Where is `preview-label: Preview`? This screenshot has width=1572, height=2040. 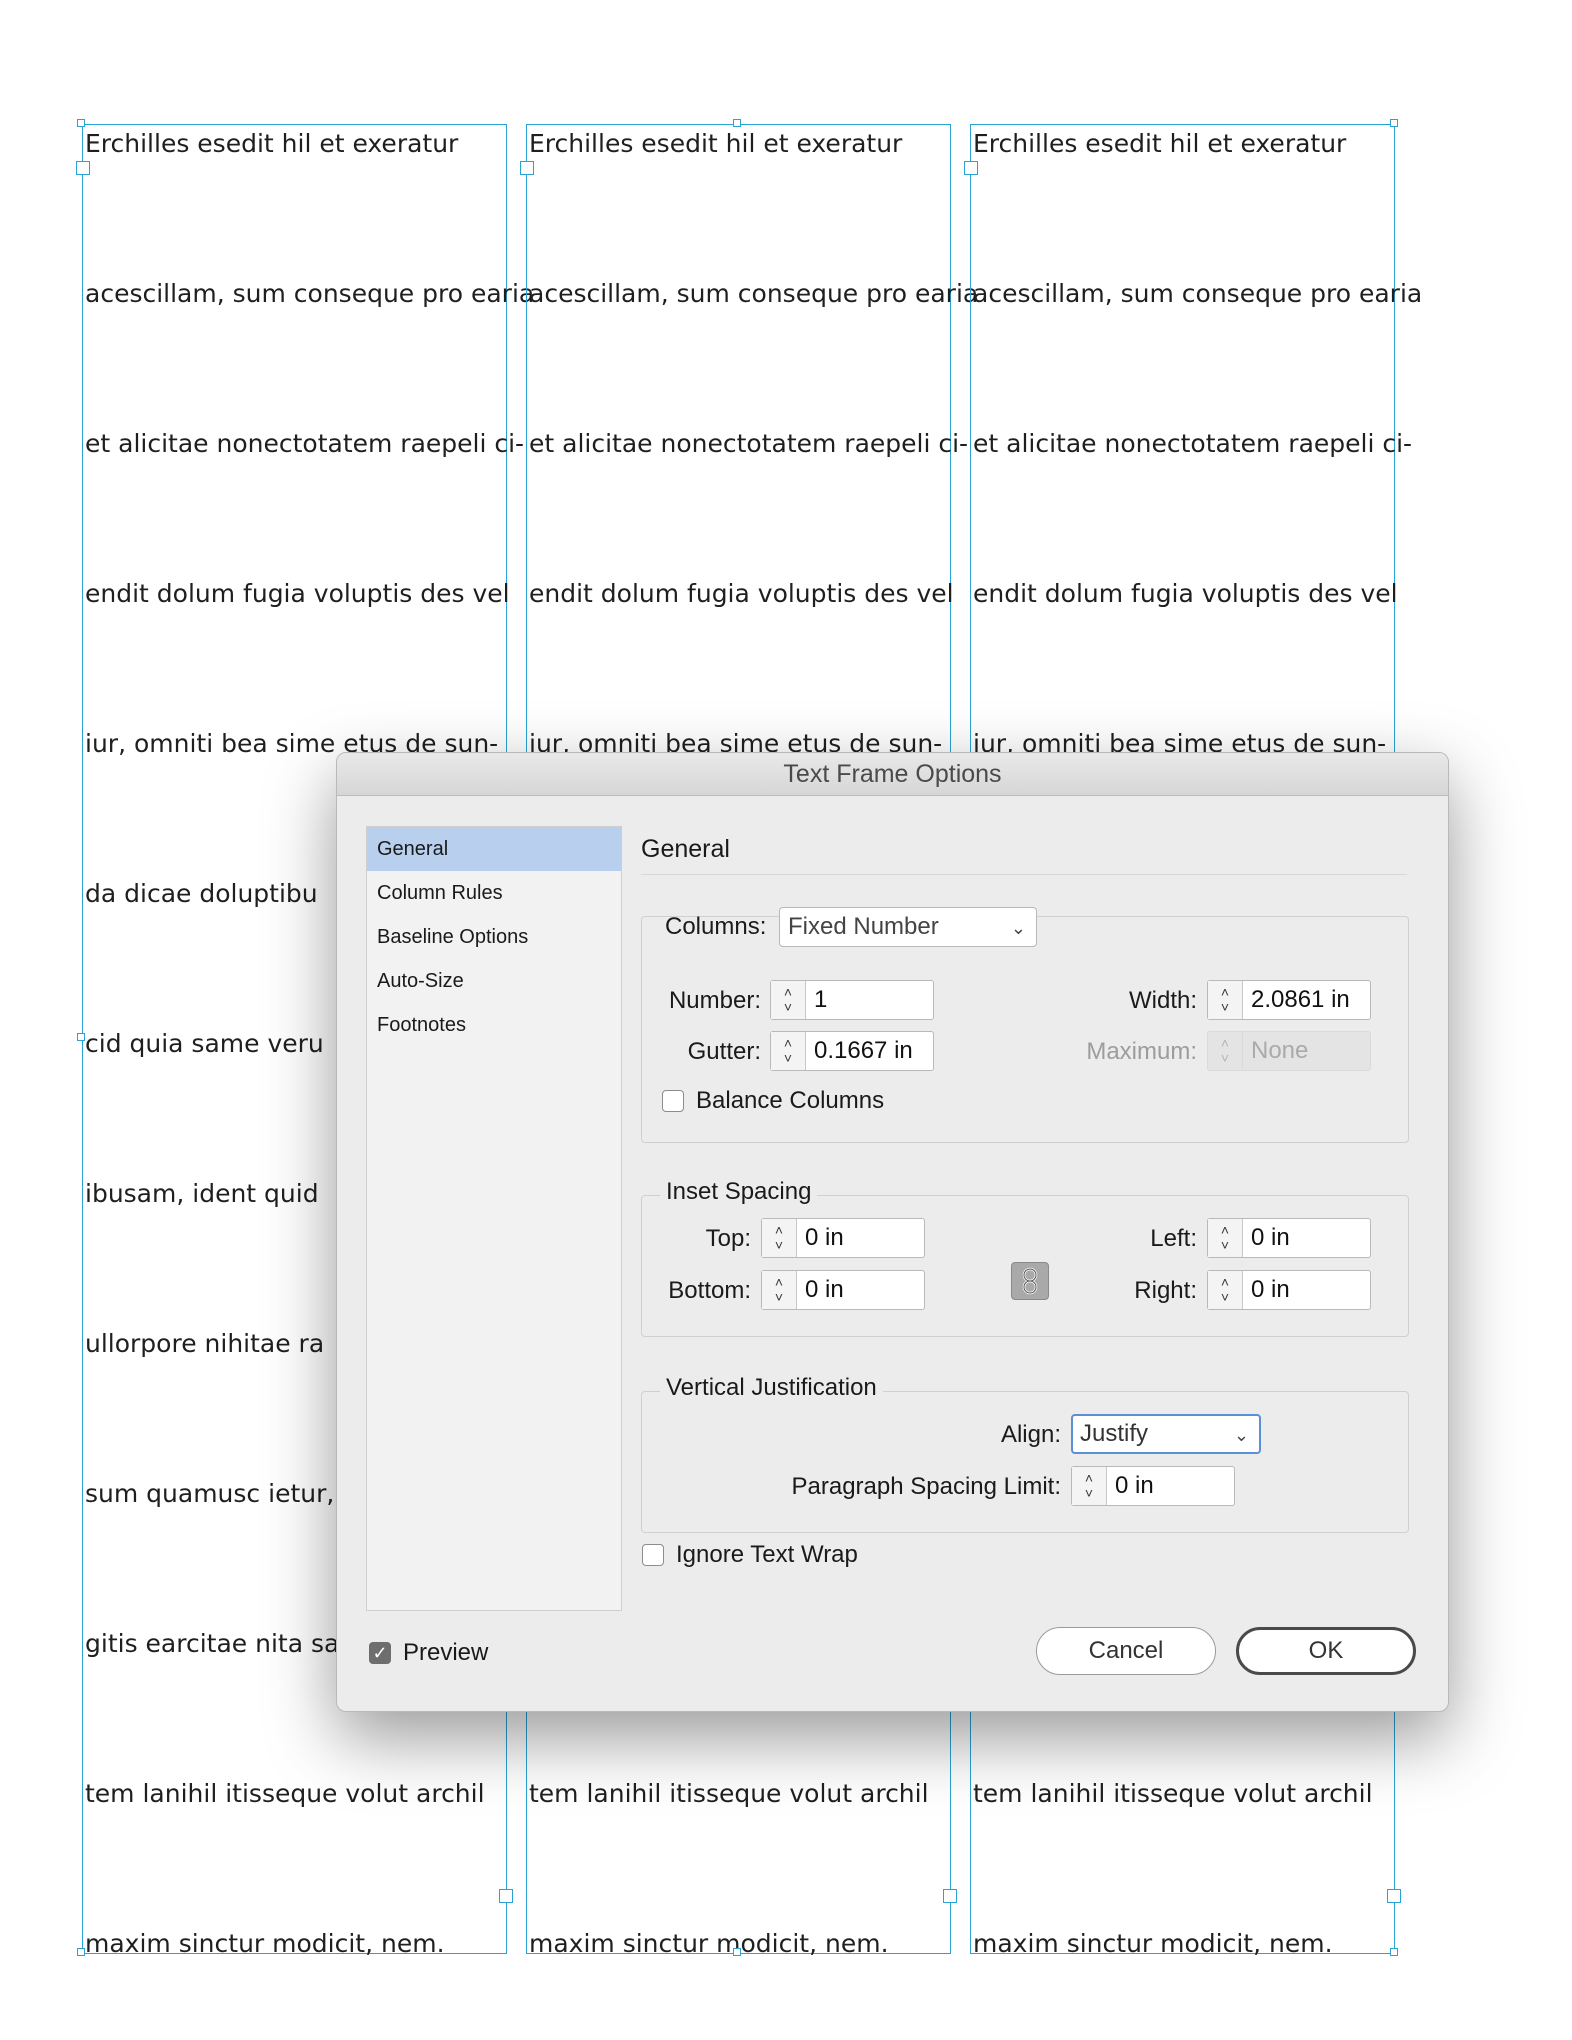 preview-label: Preview is located at coordinates (446, 1652).